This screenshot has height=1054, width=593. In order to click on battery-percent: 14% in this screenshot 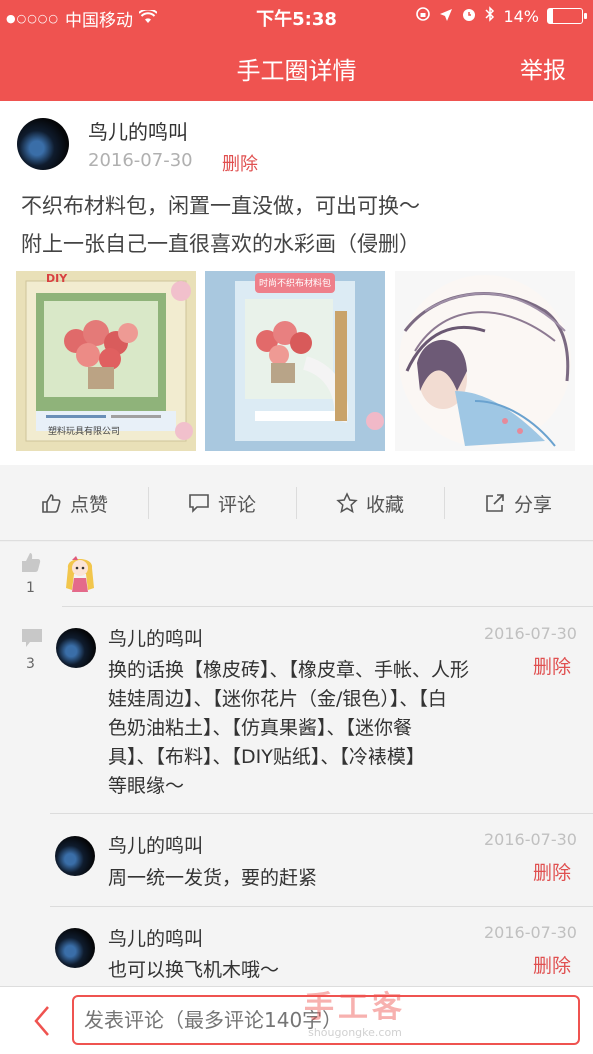, I will do `click(521, 16)`.